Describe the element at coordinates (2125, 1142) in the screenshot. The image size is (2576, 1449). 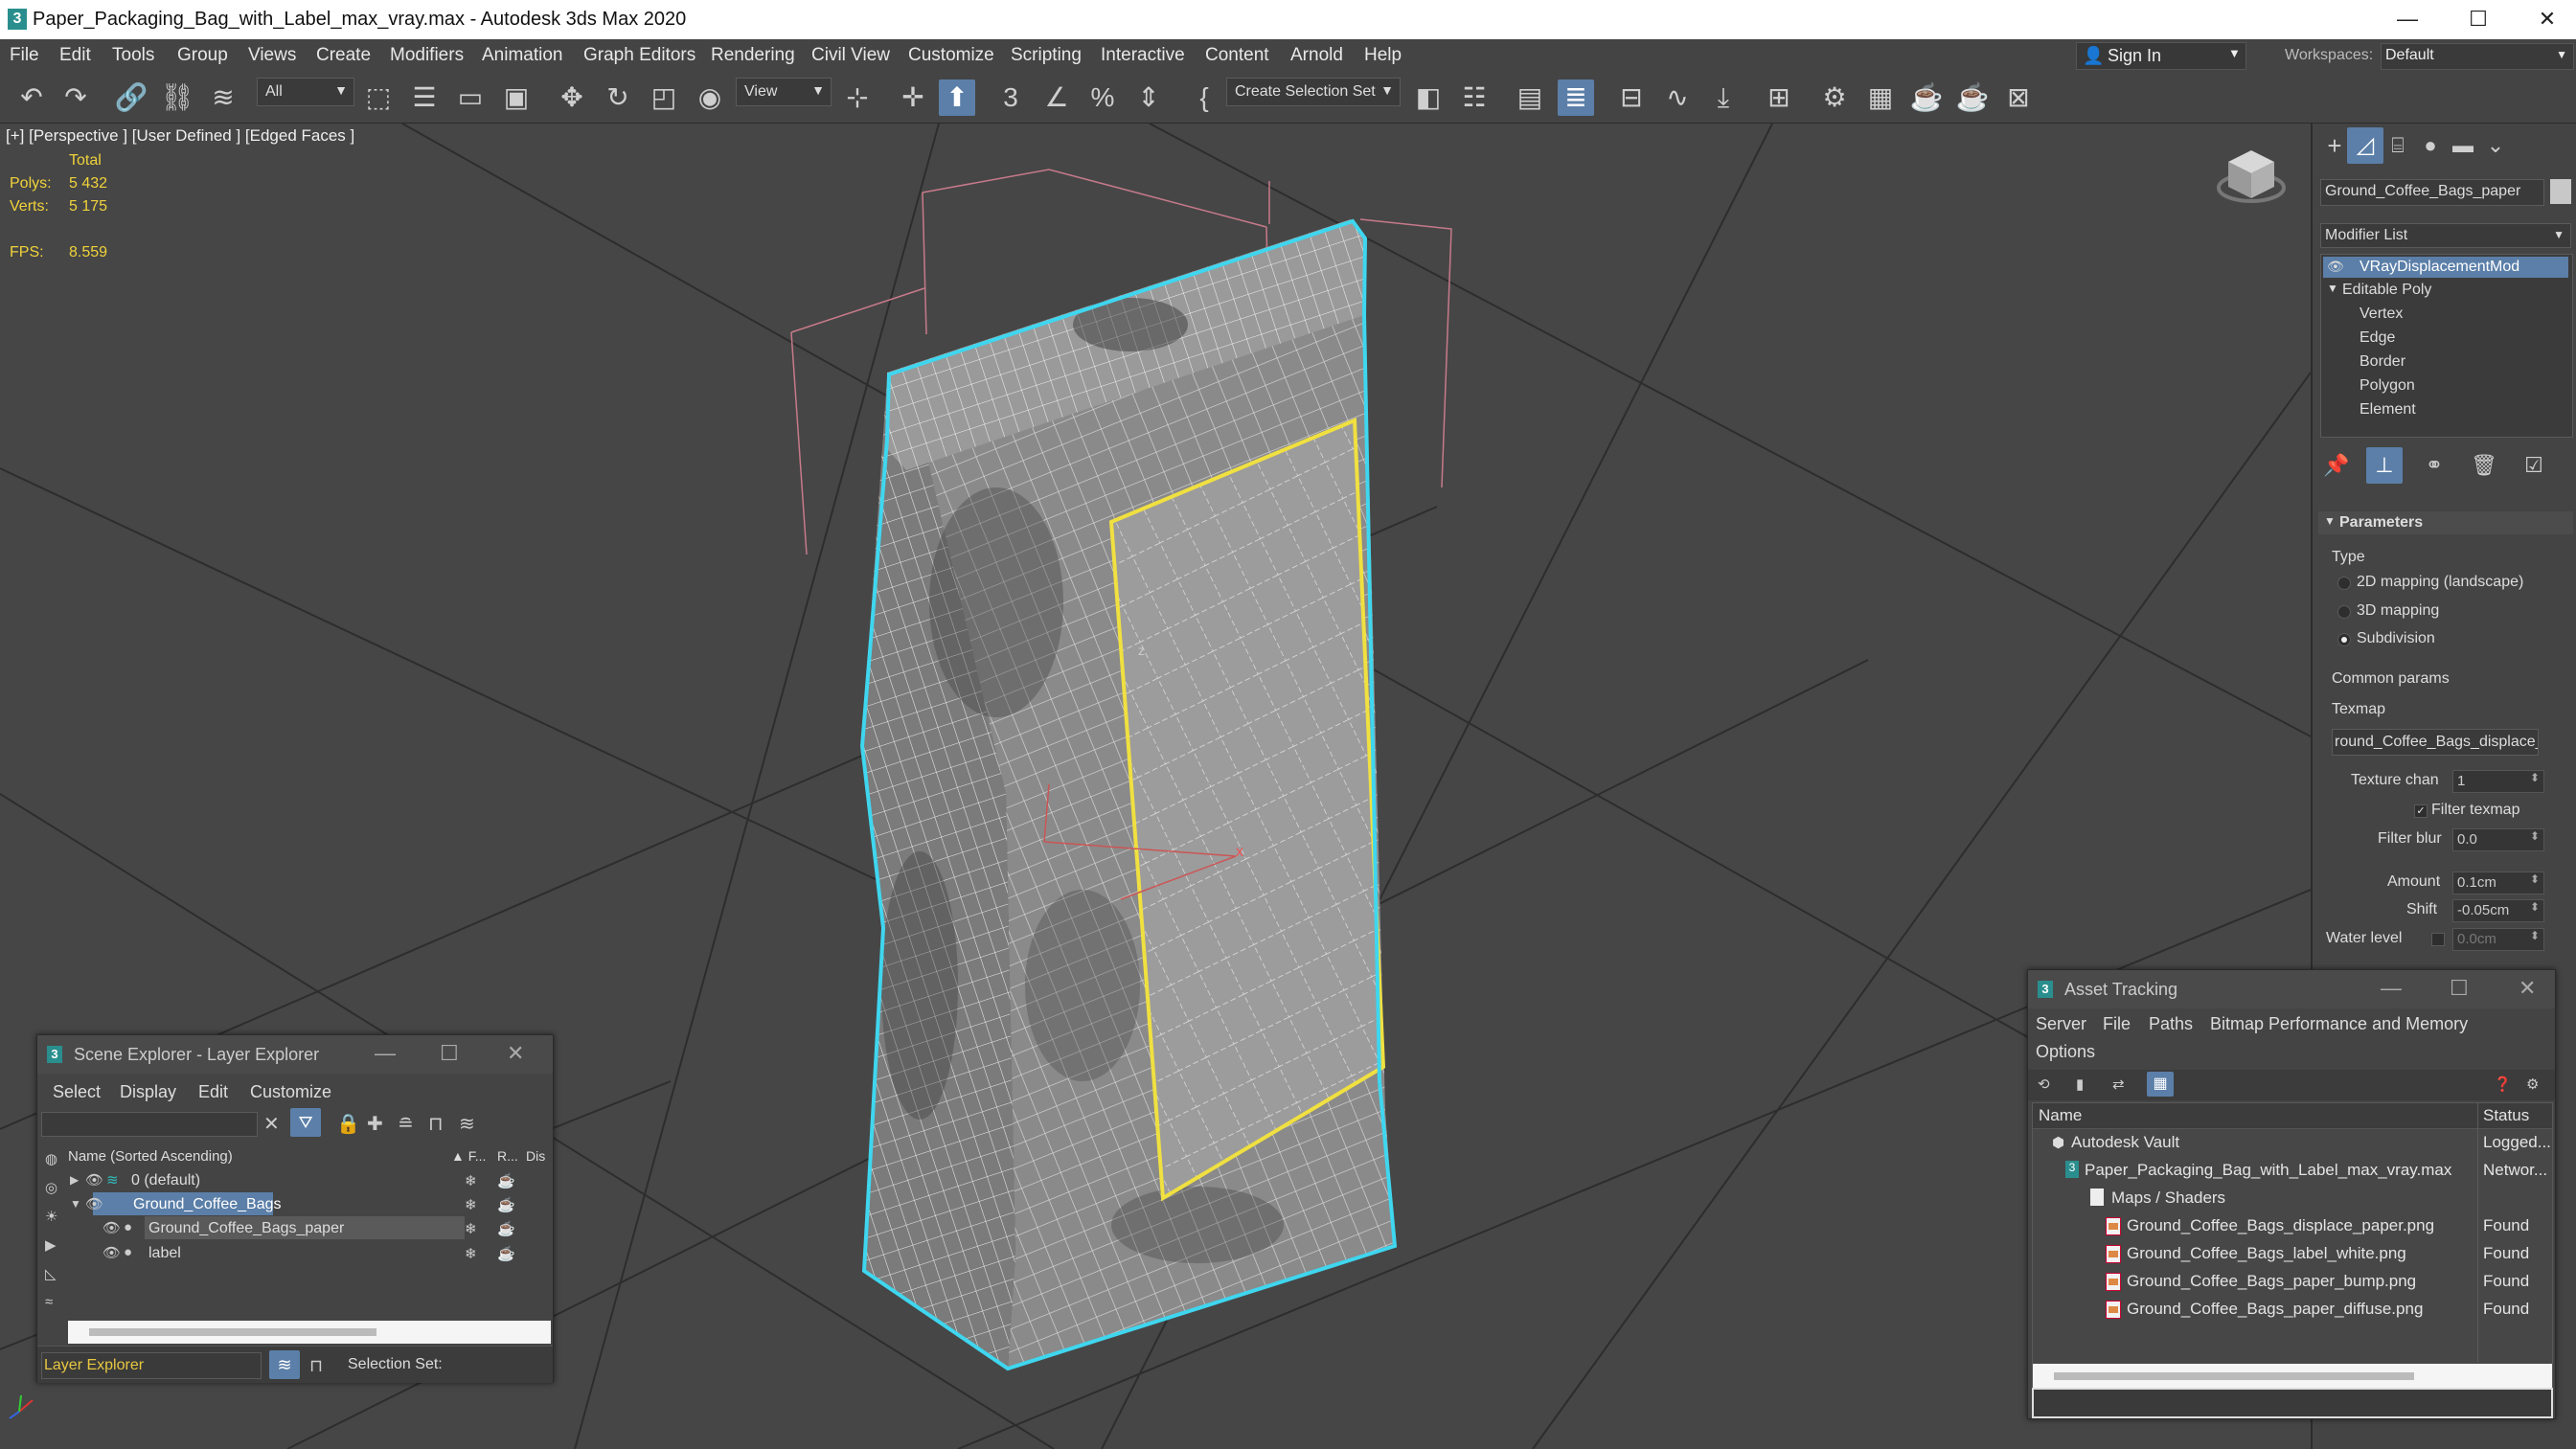
I see `asset-row-vault: Autodesk Vault` at that location.